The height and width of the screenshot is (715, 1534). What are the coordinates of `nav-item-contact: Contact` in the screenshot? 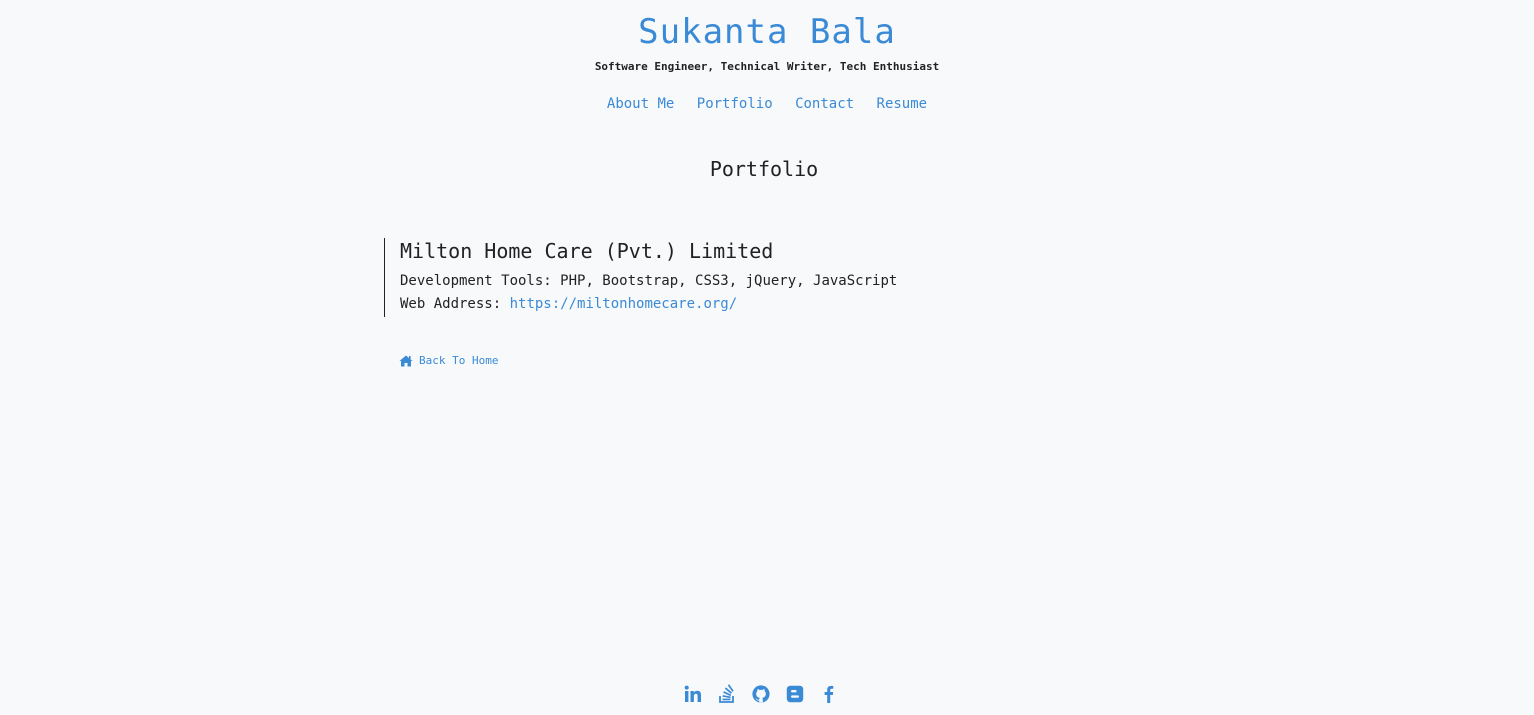 It's located at (824, 104).